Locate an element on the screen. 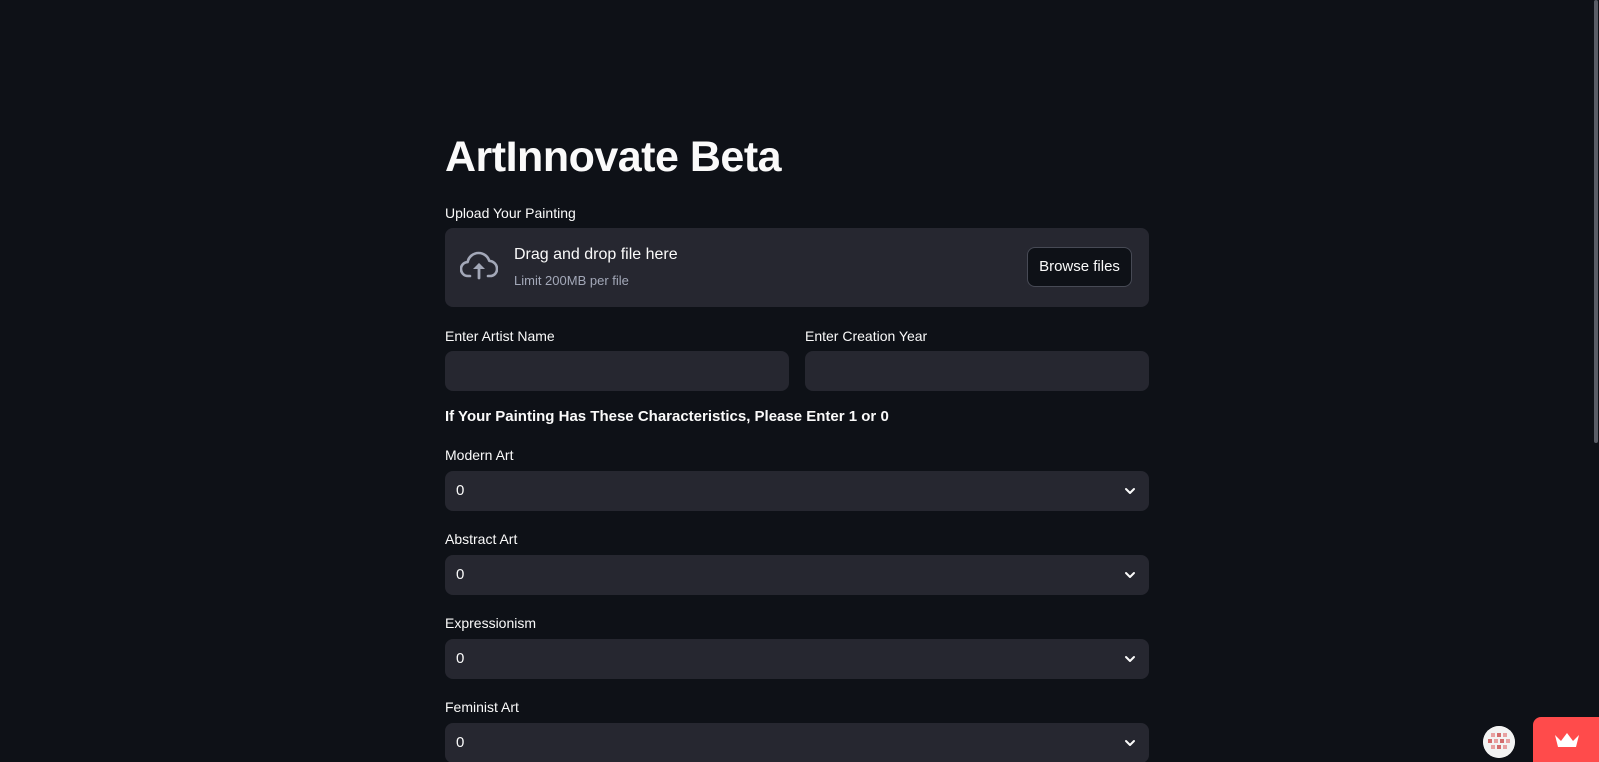 The width and height of the screenshot is (1599, 762). creation-year-label: Enter Creation Year is located at coordinates (866, 336).